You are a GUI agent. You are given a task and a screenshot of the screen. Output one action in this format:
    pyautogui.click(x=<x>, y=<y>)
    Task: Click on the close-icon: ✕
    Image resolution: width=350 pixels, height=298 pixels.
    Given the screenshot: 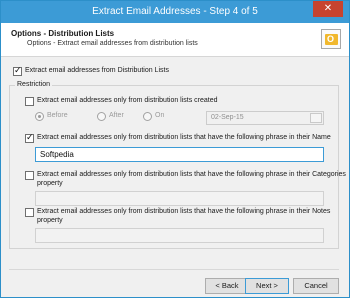 What is the action you would take?
    pyautogui.click(x=328, y=8)
    